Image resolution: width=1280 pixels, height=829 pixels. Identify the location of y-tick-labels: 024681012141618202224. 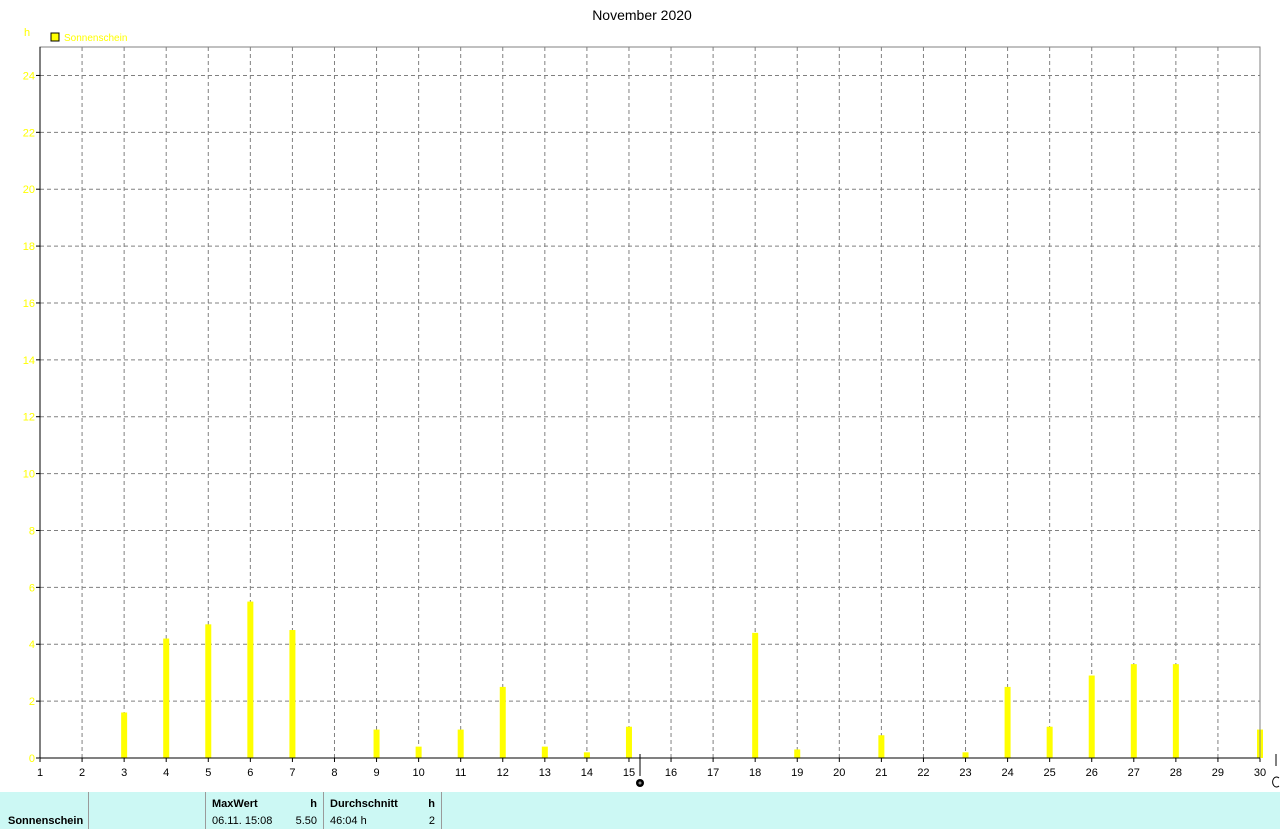
(29, 417).